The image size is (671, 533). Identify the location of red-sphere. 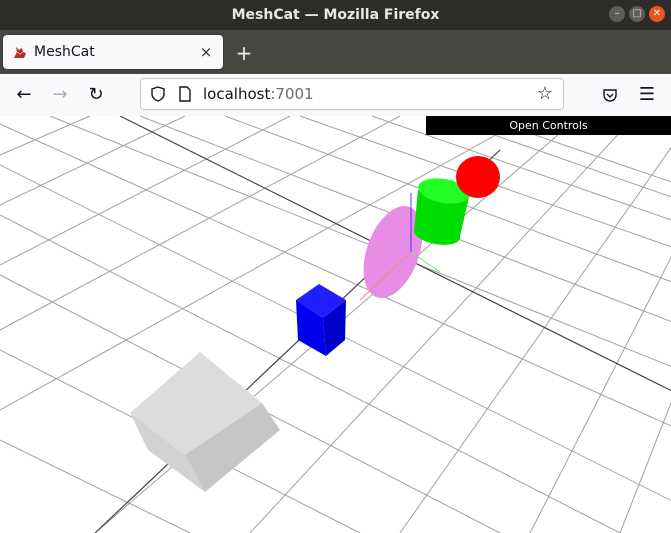
(478, 177).